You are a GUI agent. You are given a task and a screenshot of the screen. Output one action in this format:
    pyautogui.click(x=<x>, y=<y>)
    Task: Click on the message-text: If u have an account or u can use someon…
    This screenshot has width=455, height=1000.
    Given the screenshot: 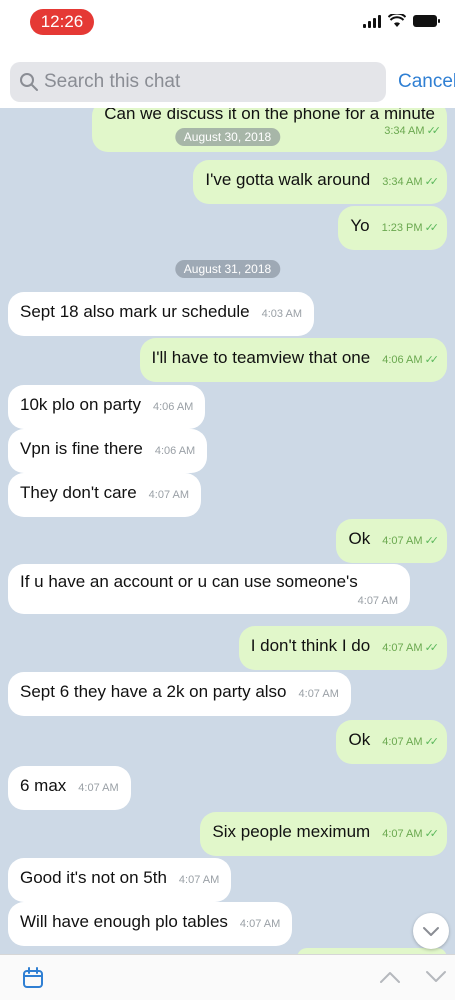 What is the action you would take?
    pyautogui.click(x=189, y=581)
    